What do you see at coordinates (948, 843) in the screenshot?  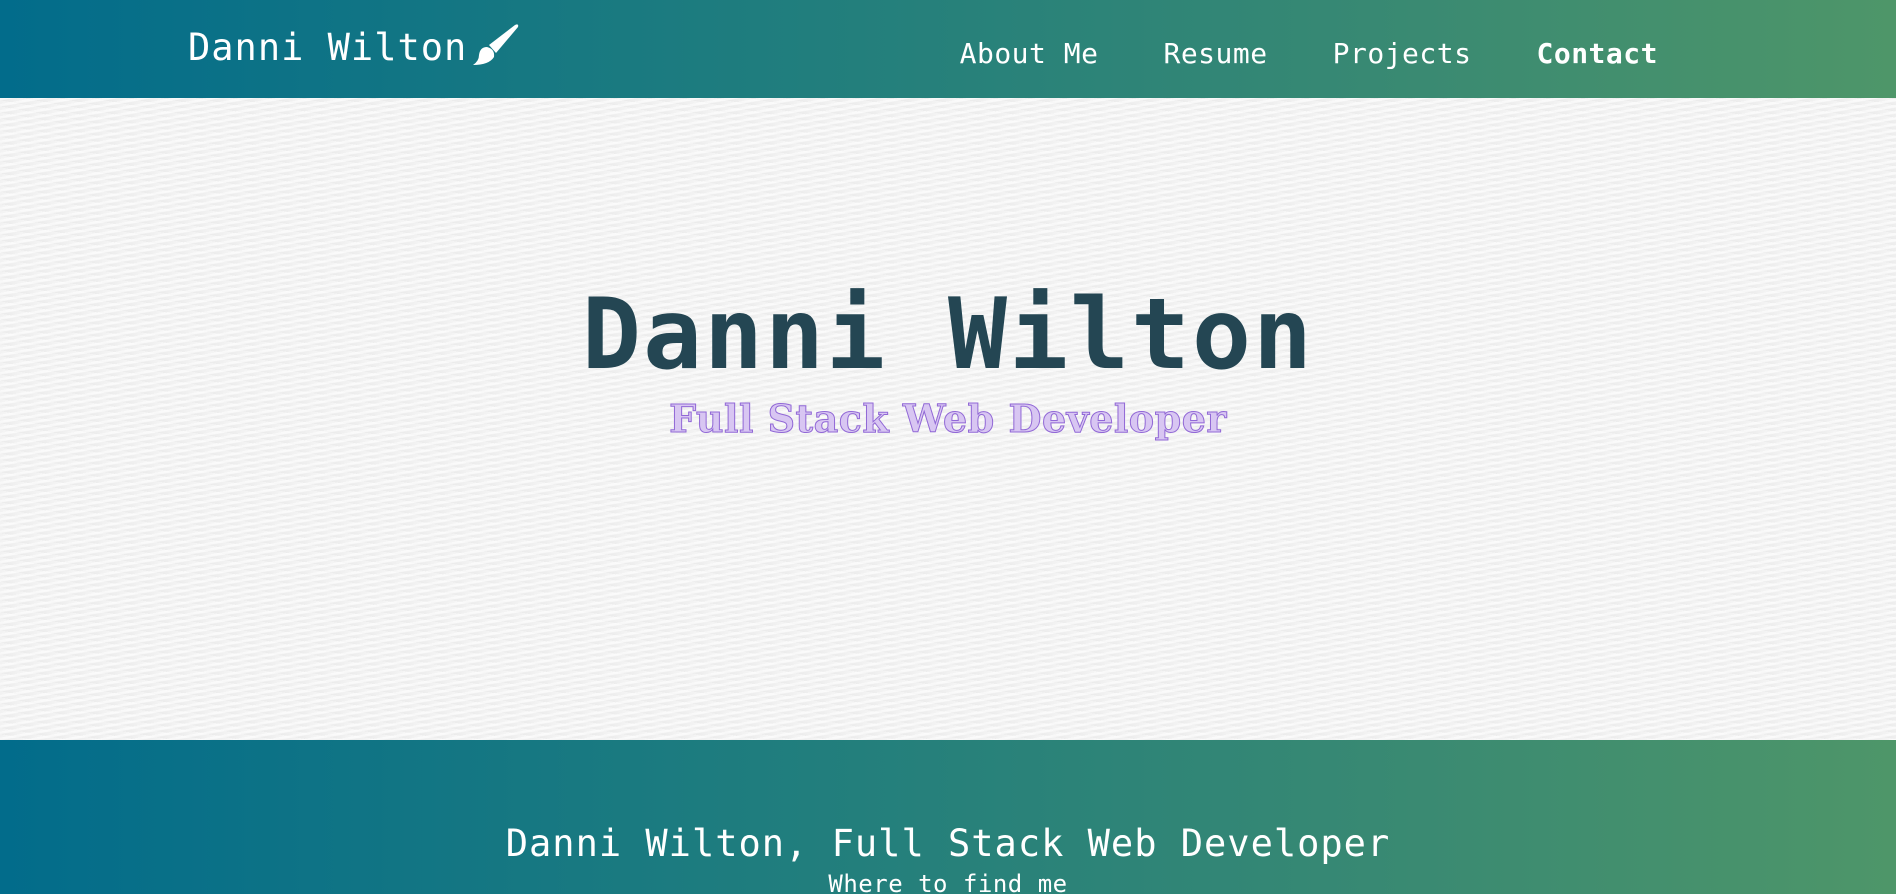 I see `footer-title: Danni Wilton, Full Stack Web Developer` at bounding box center [948, 843].